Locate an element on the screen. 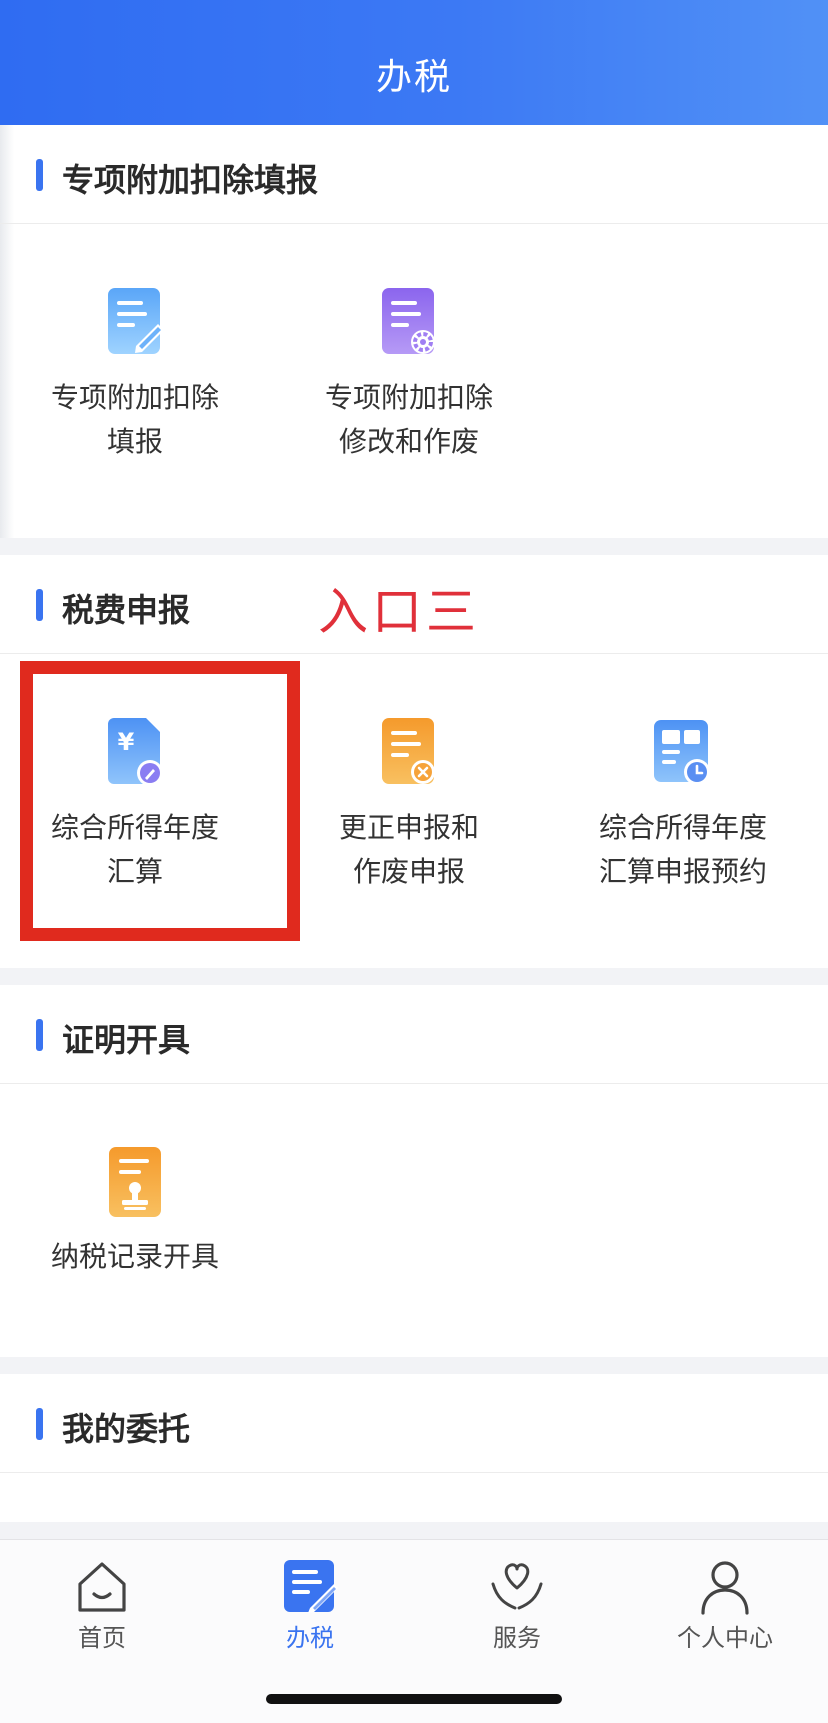  calendar-clock-icon is located at coordinates (682, 752).